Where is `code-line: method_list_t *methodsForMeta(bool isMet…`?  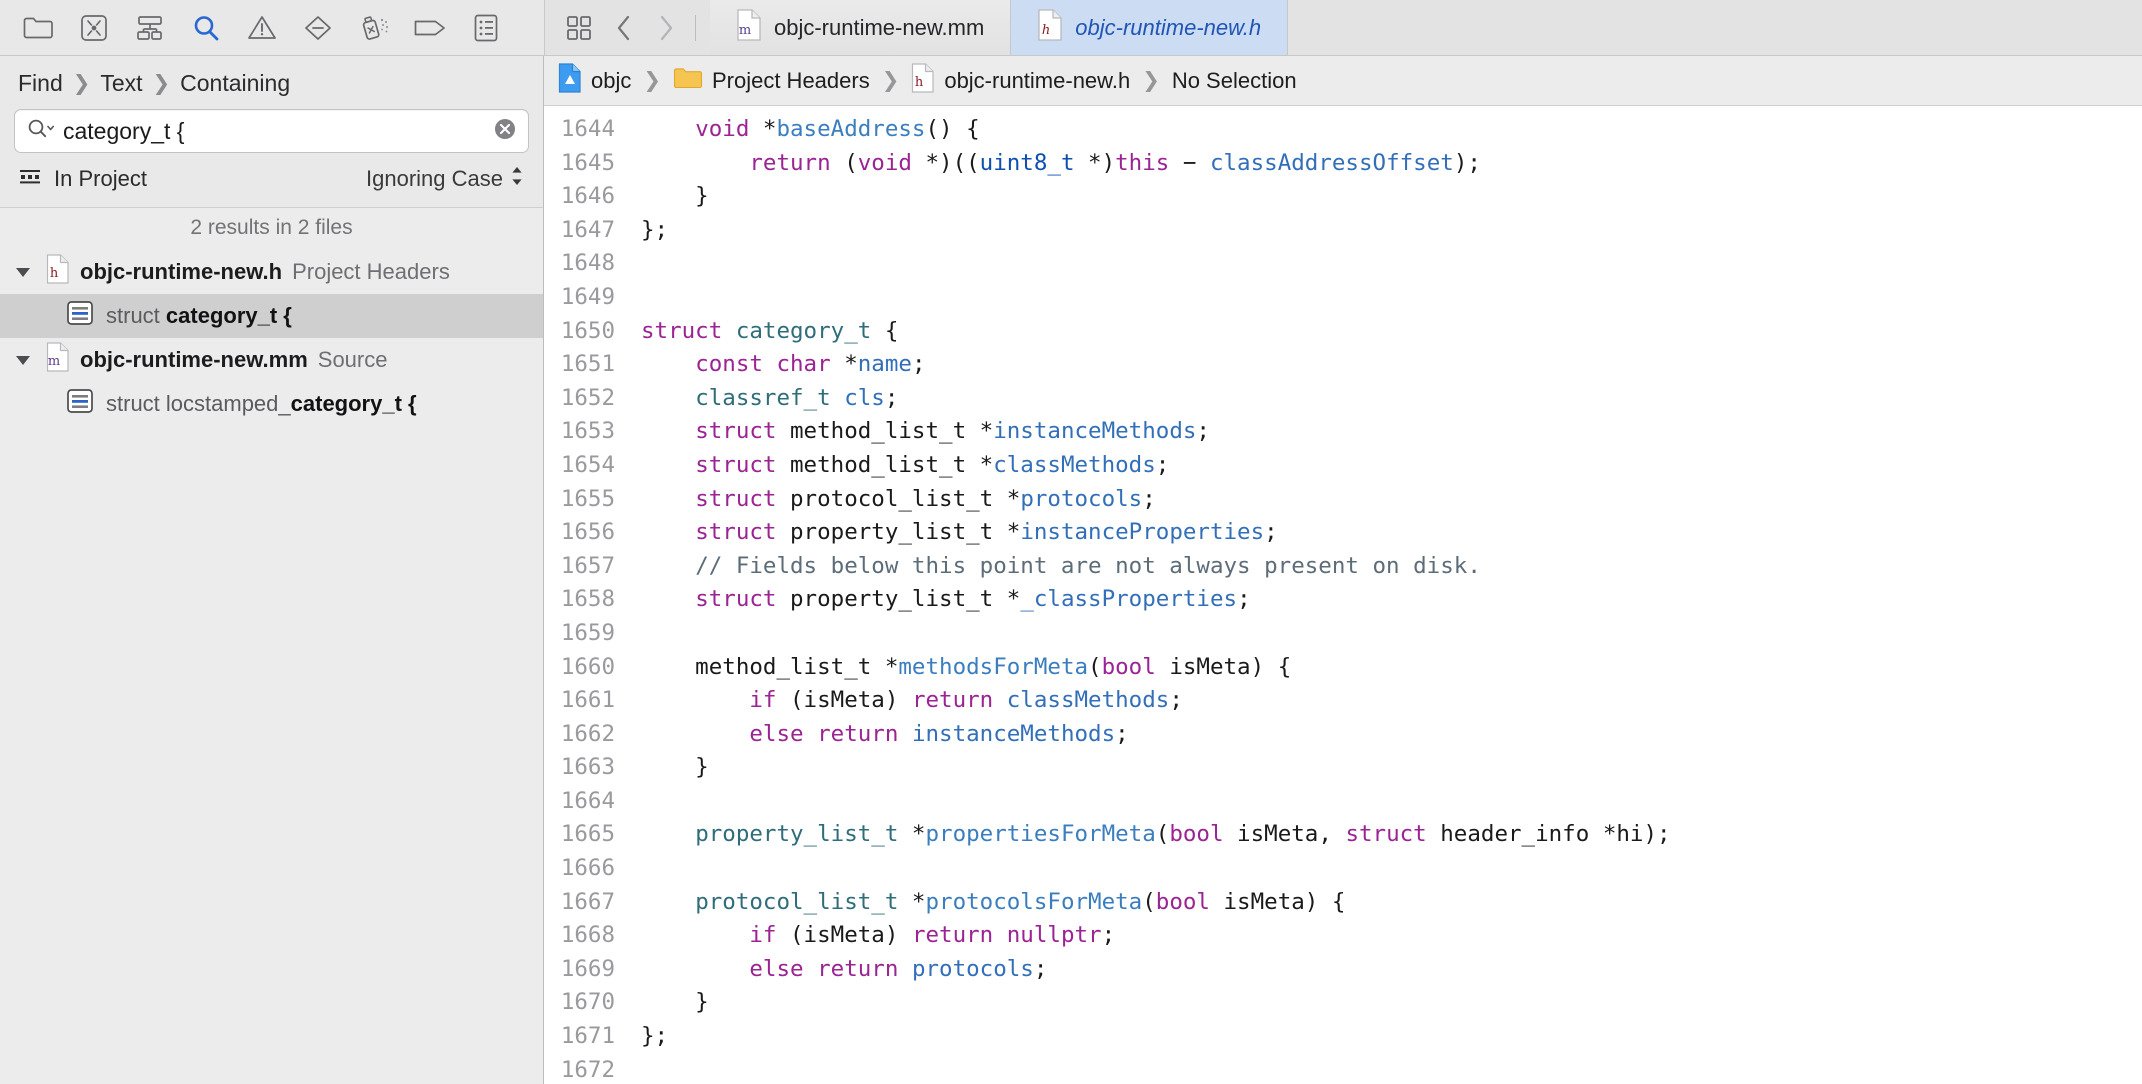
code-line: method_list_t *methodsForMeta(bool isMet… is located at coordinates (1391, 668).